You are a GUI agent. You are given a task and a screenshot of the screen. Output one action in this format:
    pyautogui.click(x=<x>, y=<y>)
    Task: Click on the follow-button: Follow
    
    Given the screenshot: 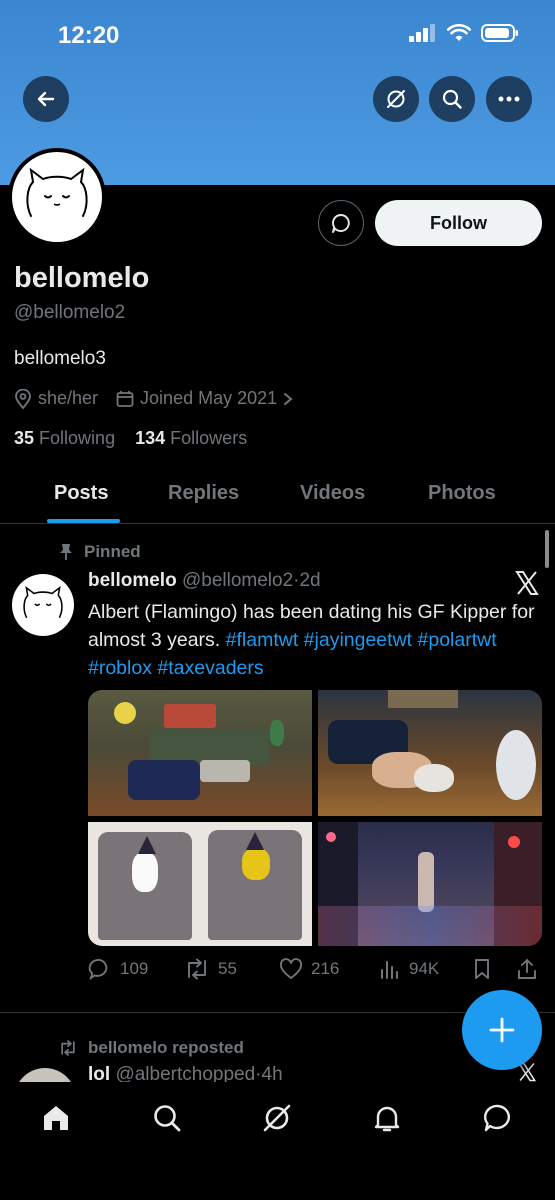 What is the action you would take?
    pyautogui.click(x=458, y=223)
    